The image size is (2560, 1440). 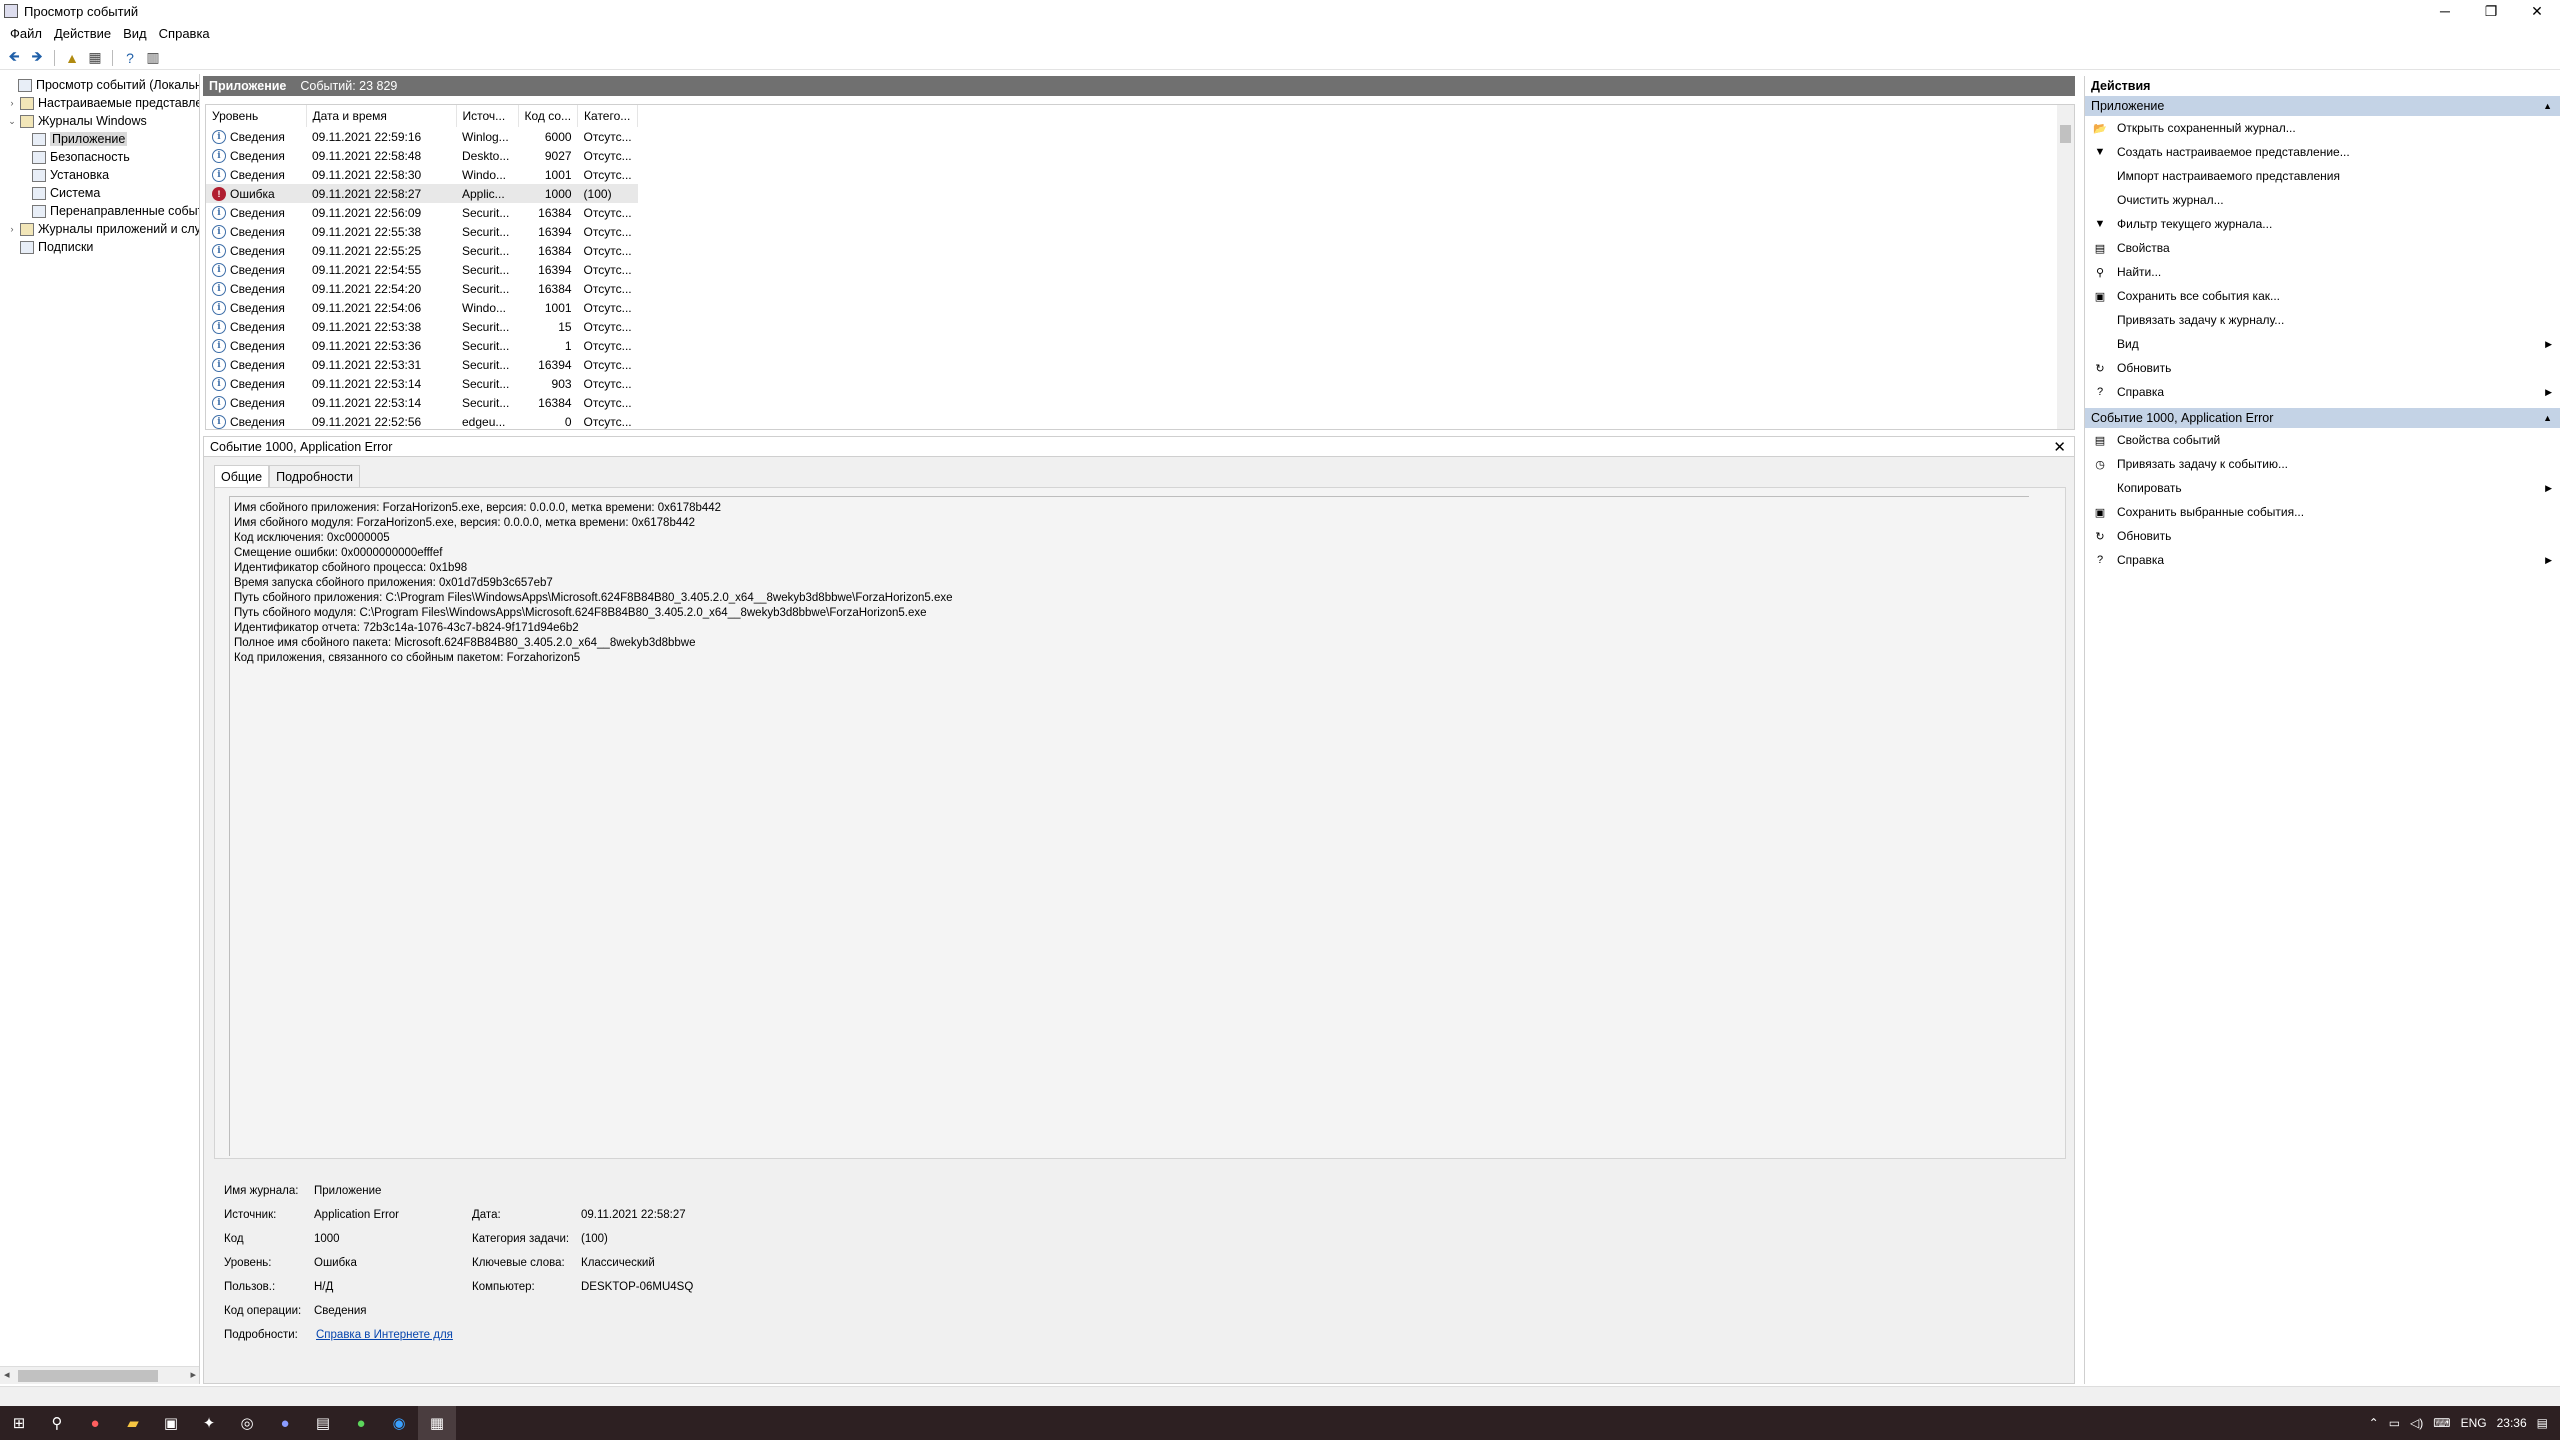 I want to click on back-arrow-icon: 🡸, so click(x=14, y=58).